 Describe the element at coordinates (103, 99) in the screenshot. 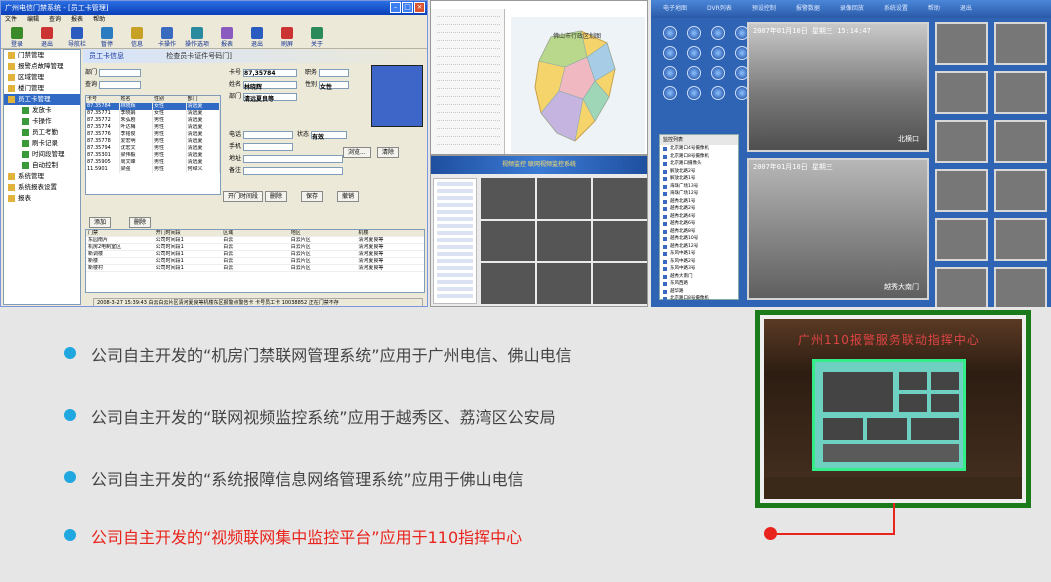

I see `grid-header-cell: 卡号` at that location.